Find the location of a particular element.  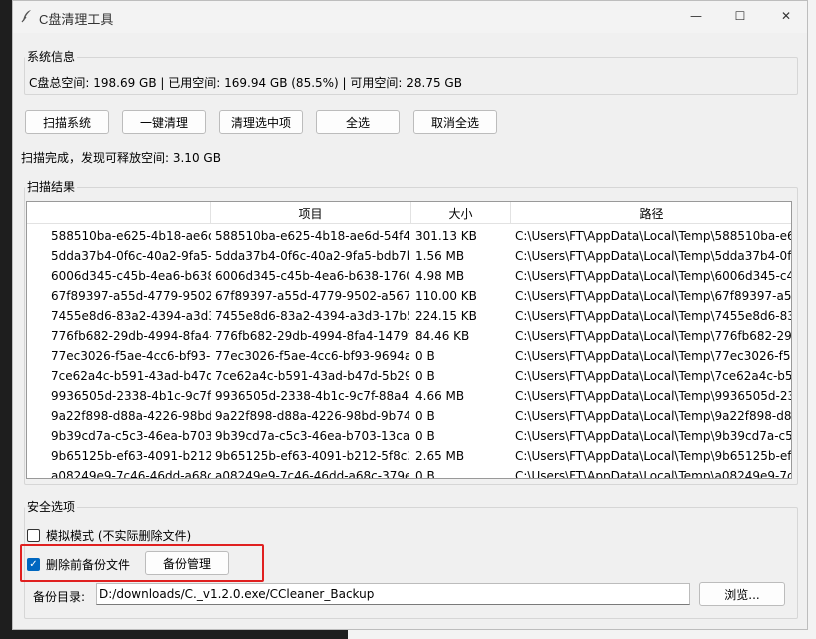

background-taskbar-area is located at coordinates (408, 634).